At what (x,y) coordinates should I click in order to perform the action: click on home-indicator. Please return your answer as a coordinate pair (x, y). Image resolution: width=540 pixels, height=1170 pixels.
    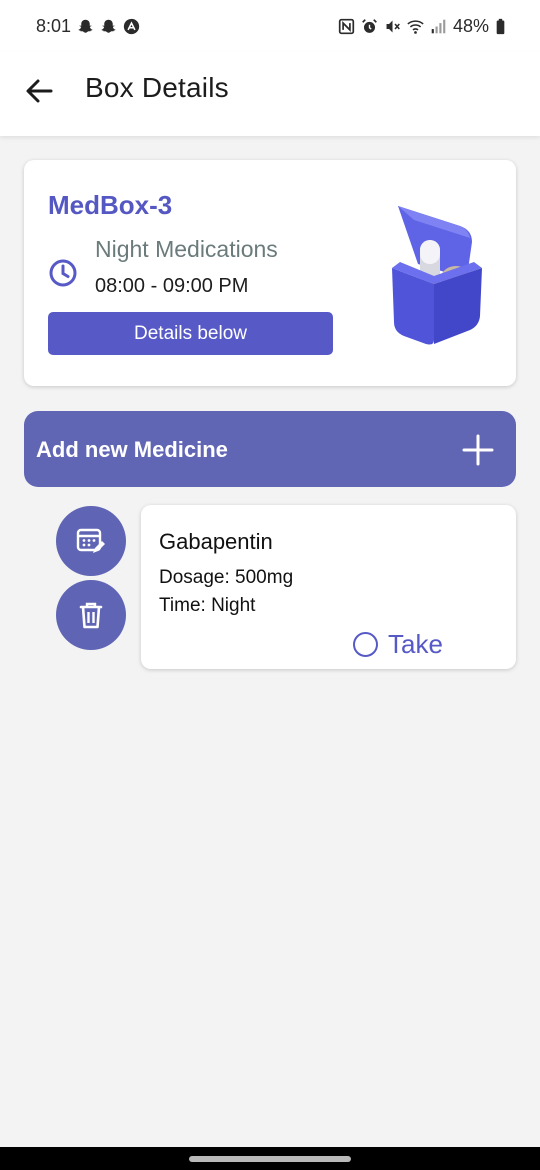
    Looking at the image, I should click on (270, 1159).